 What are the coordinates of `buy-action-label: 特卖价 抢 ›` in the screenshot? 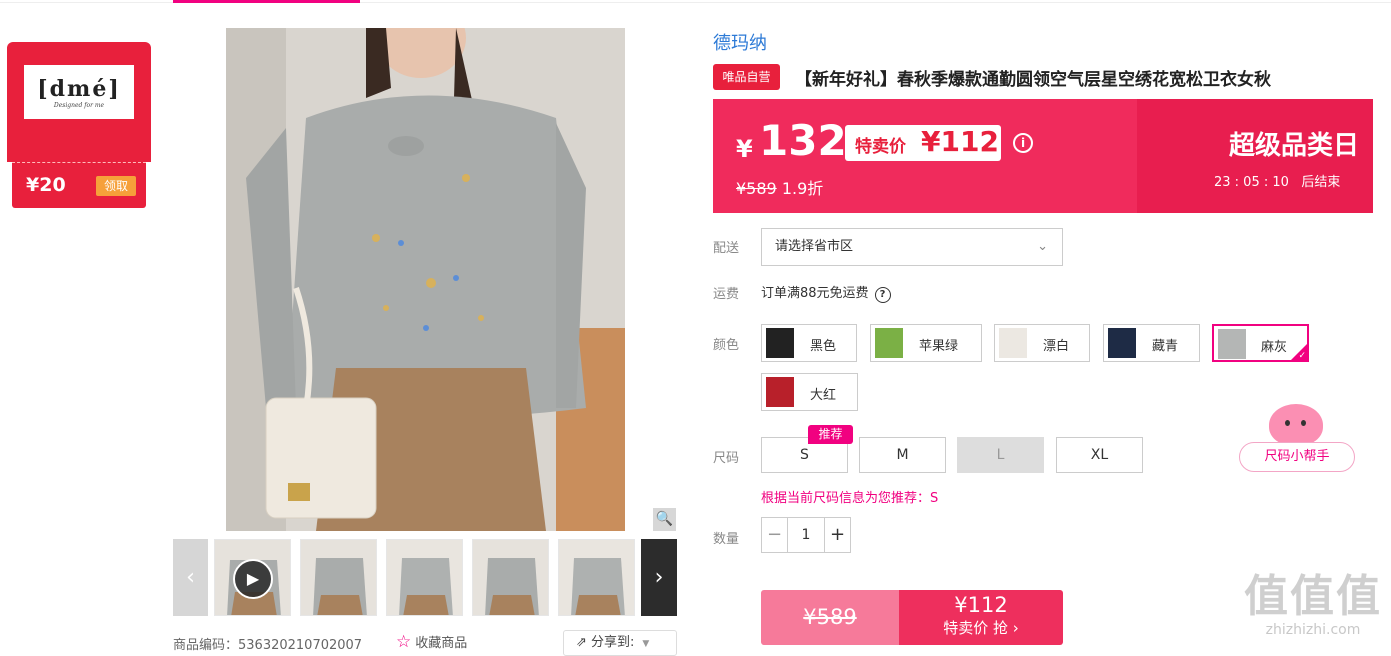 It's located at (981, 627).